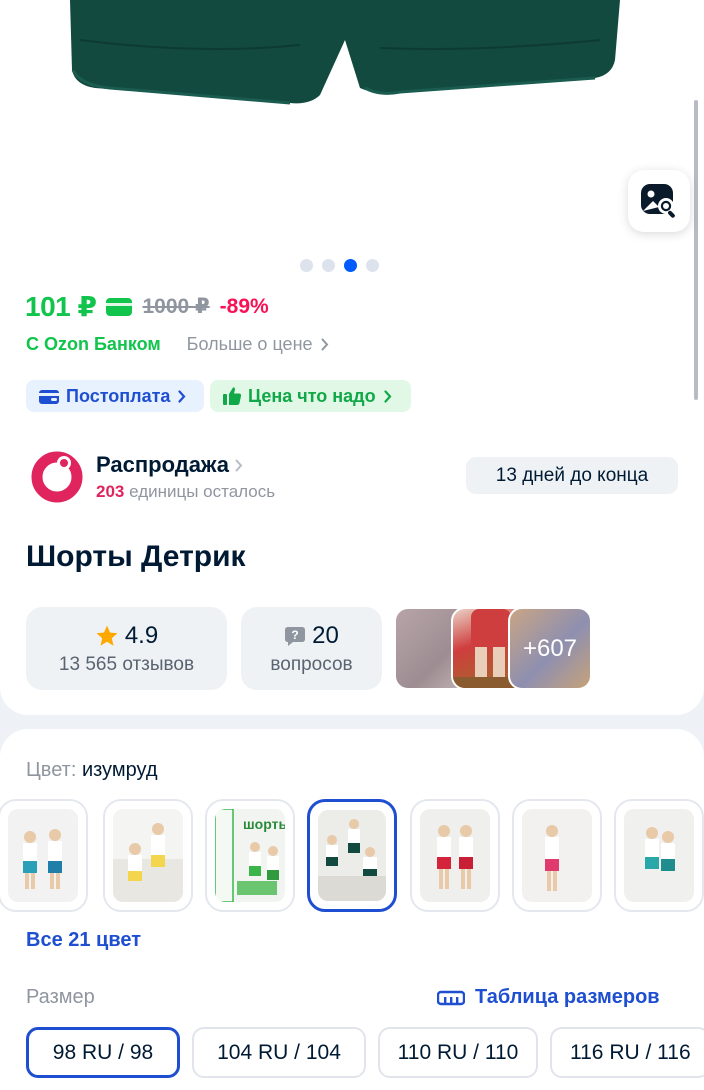 The image size is (704, 1090). I want to click on image-search-icon, so click(658, 201).